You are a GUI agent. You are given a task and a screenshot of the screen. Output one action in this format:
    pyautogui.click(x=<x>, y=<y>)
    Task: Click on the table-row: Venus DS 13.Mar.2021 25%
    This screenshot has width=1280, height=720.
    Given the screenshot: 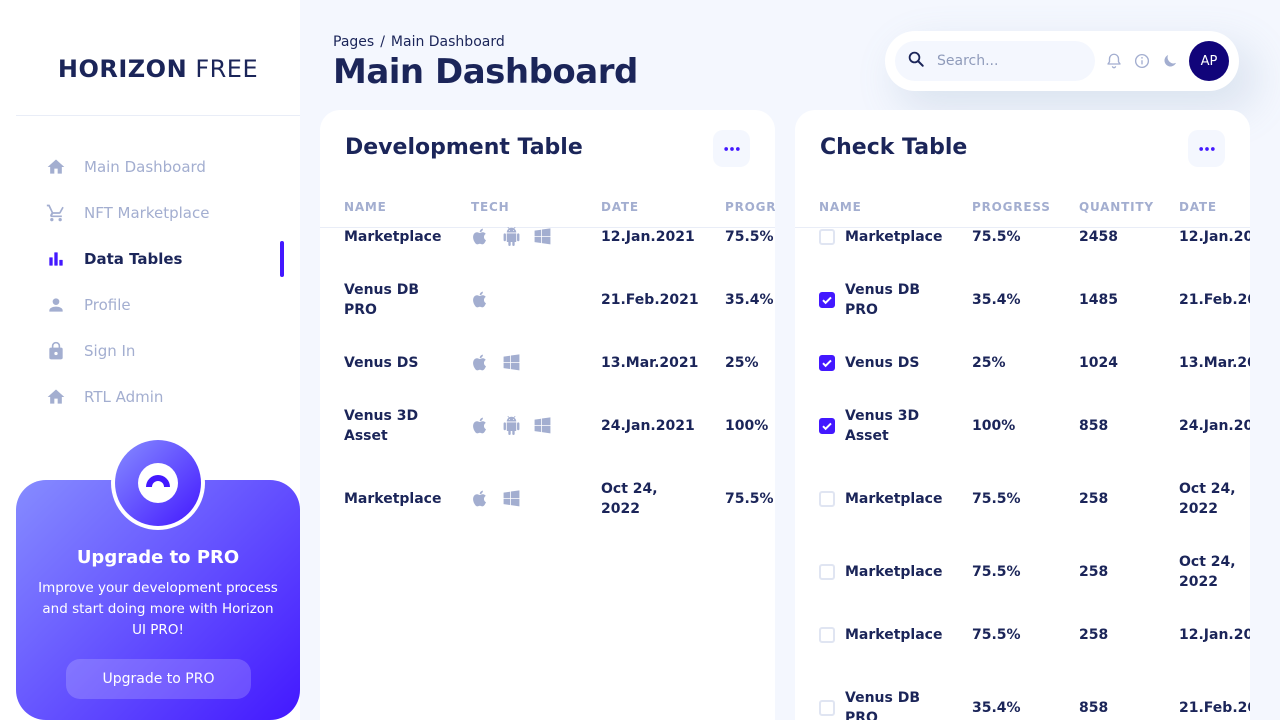 What is the action you would take?
    pyautogui.click(x=547, y=363)
    